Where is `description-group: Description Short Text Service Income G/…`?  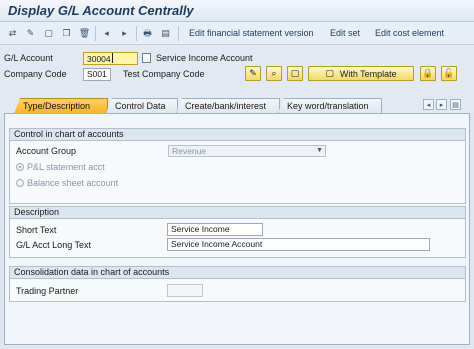
description-group: Description Short Text Service Income G/… is located at coordinates (237, 232).